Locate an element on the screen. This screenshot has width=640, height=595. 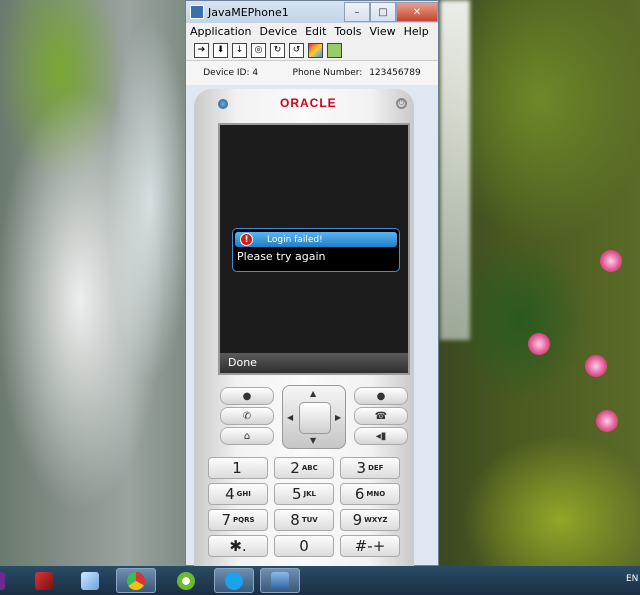
phone-number-value: 123456789 is located at coordinates (395, 73).